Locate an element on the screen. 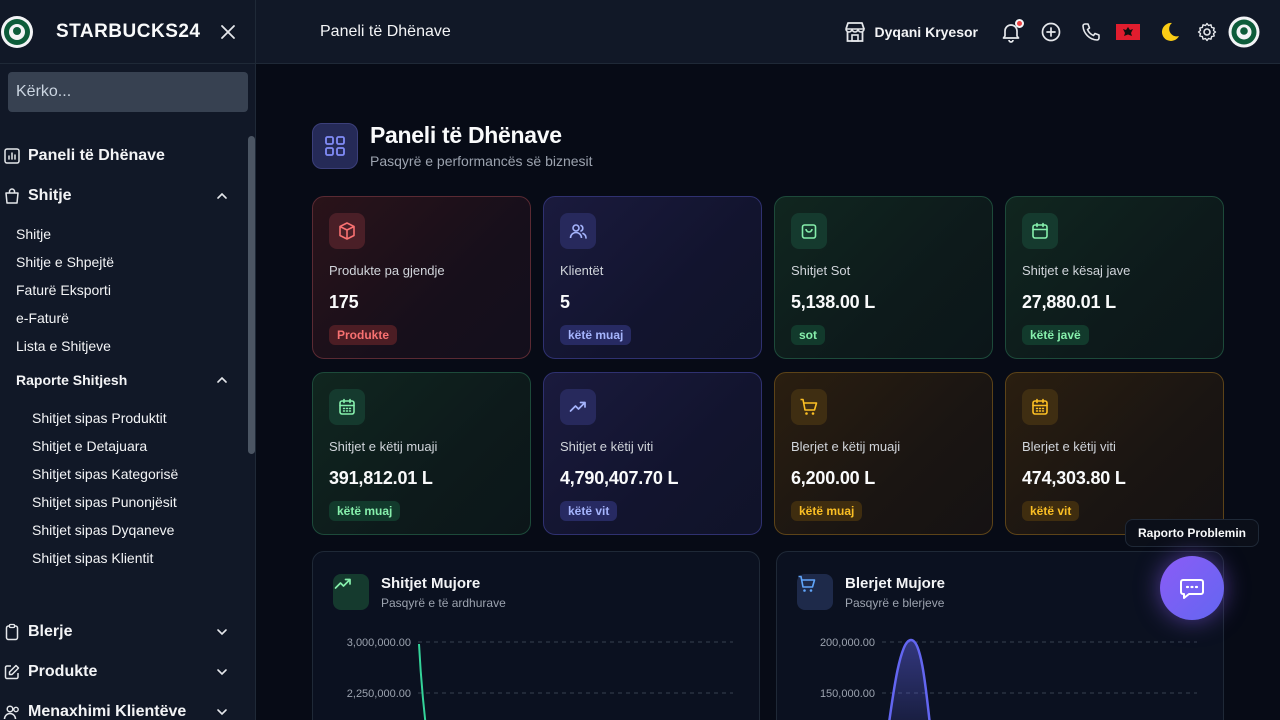  sidebar-subitem-export-invoice: Faturë Eksporti is located at coordinates (123, 290).